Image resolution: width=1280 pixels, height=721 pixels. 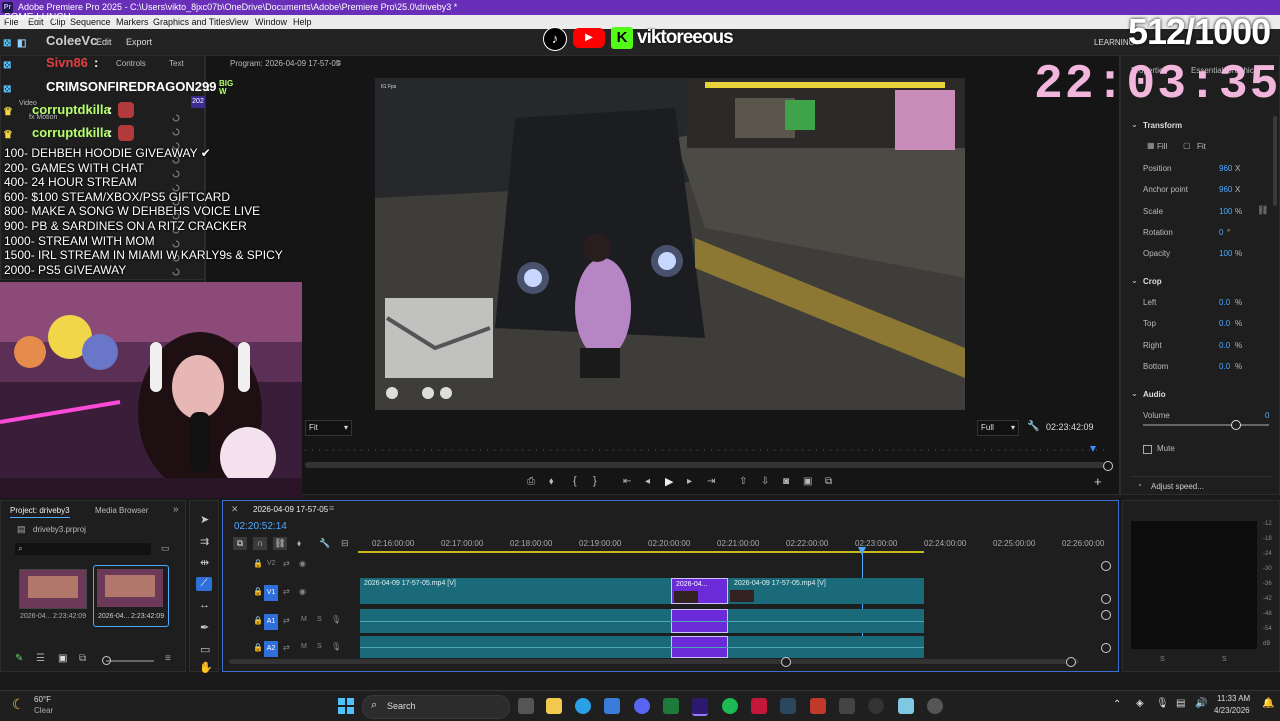 I want to click on tab-text: Text, so click(x=176, y=63).